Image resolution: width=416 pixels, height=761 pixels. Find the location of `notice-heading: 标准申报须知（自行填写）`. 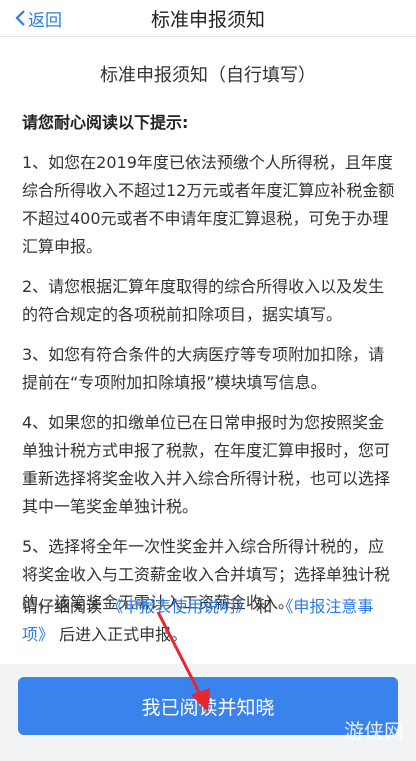

notice-heading: 标准申报须知（自行填写） is located at coordinates (208, 75).